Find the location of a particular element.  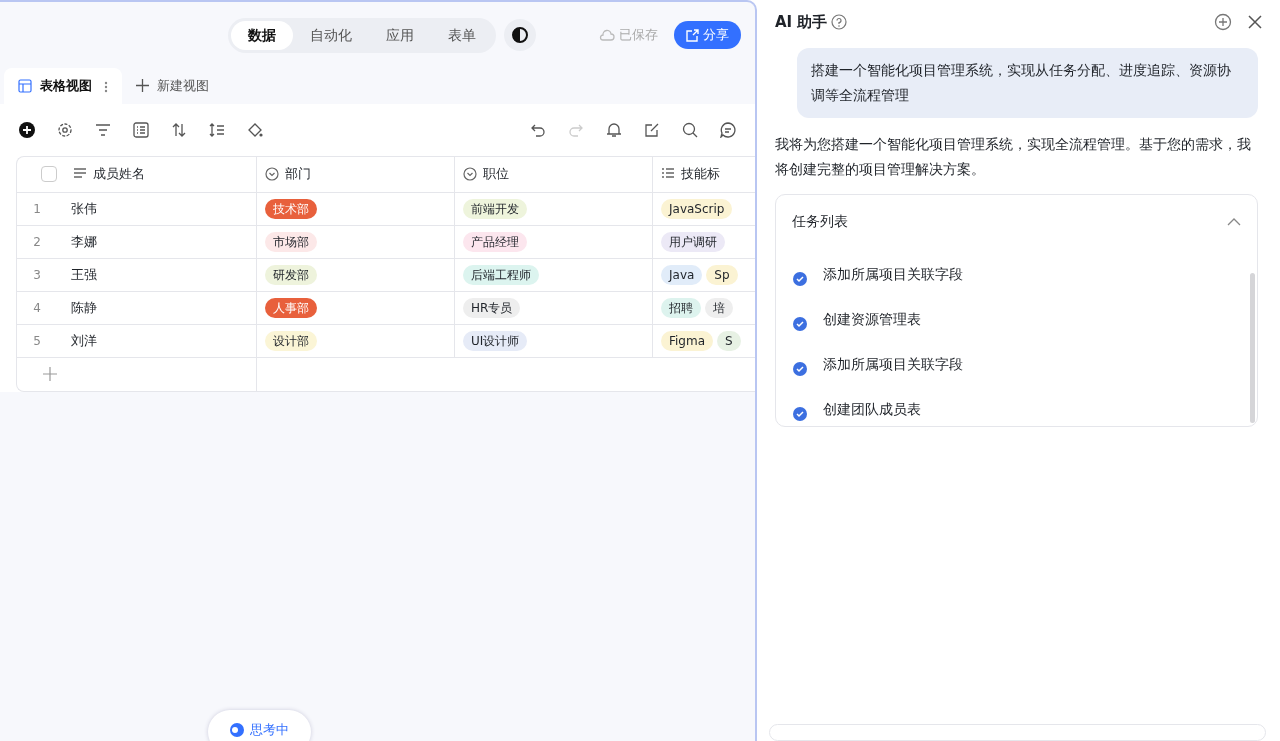

task-item: 创建团队成员表 is located at coordinates (872, 410).